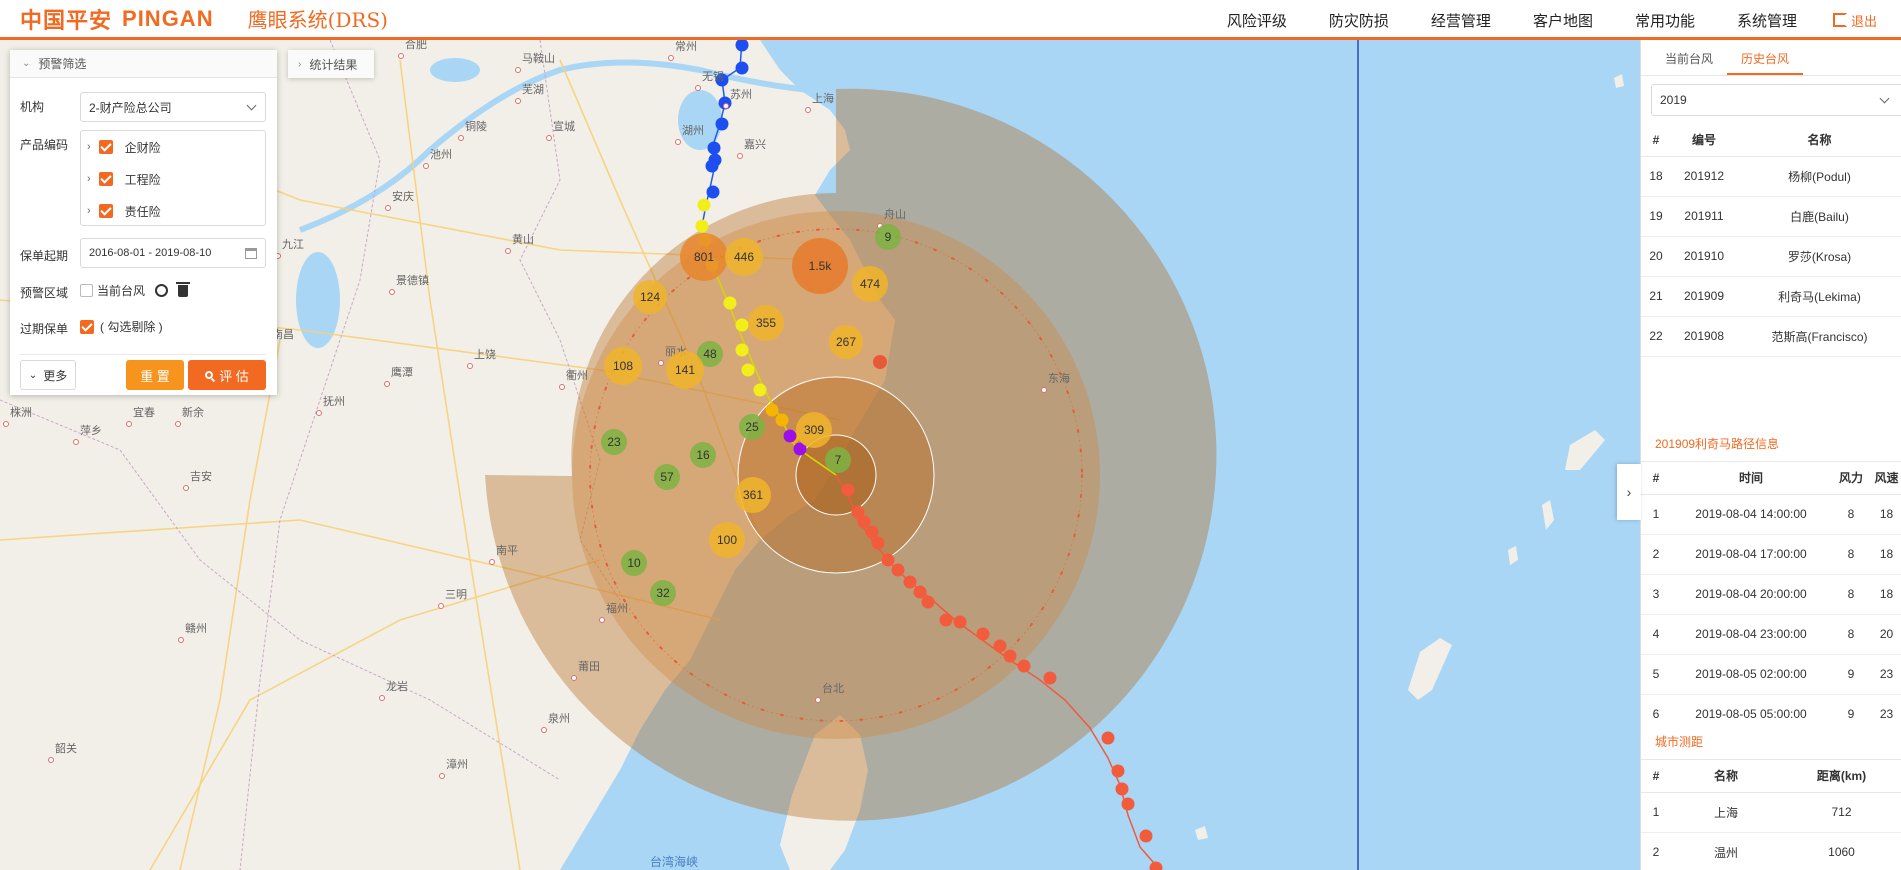 The image size is (1901, 870). What do you see at coordinates (1771, 514) in the screenshot?
I see `path-row: 1 2019-08-04 14:00:00 8 18` at bounding box center [1771, 514].